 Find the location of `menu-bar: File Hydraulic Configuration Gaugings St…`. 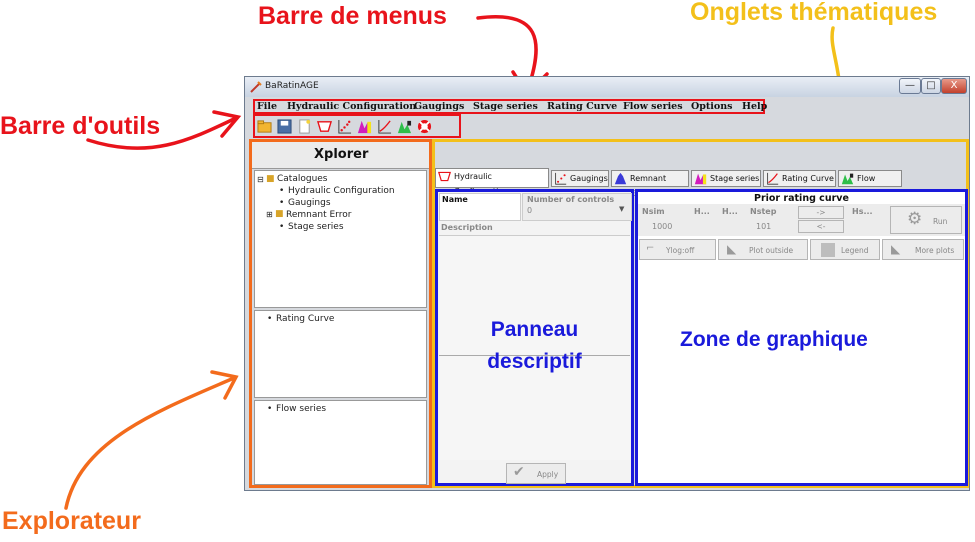

menu-bar: File Hydraulic Configuration Gaugings St… is located at coordinates (510, 106).